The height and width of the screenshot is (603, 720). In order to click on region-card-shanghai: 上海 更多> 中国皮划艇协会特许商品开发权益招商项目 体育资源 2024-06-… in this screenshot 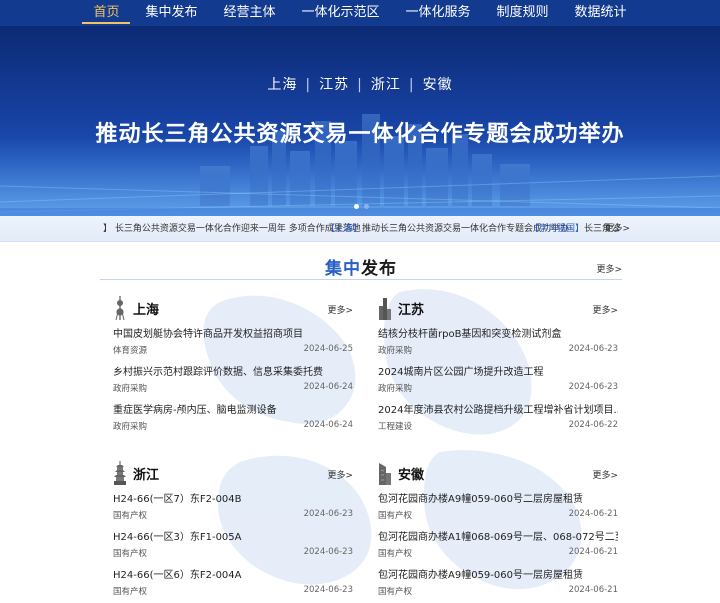, I will do `click(233, 365)`.